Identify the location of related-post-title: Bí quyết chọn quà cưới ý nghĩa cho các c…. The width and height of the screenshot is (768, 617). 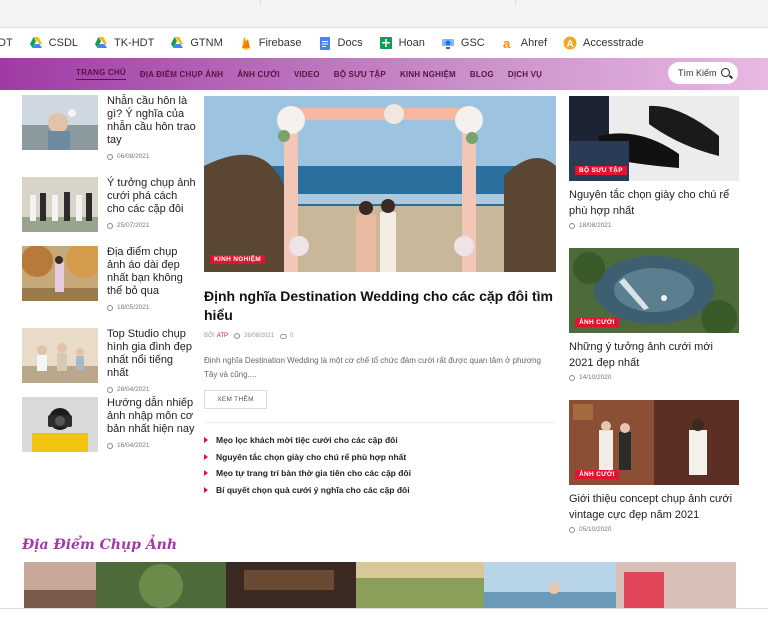
(313, 489).